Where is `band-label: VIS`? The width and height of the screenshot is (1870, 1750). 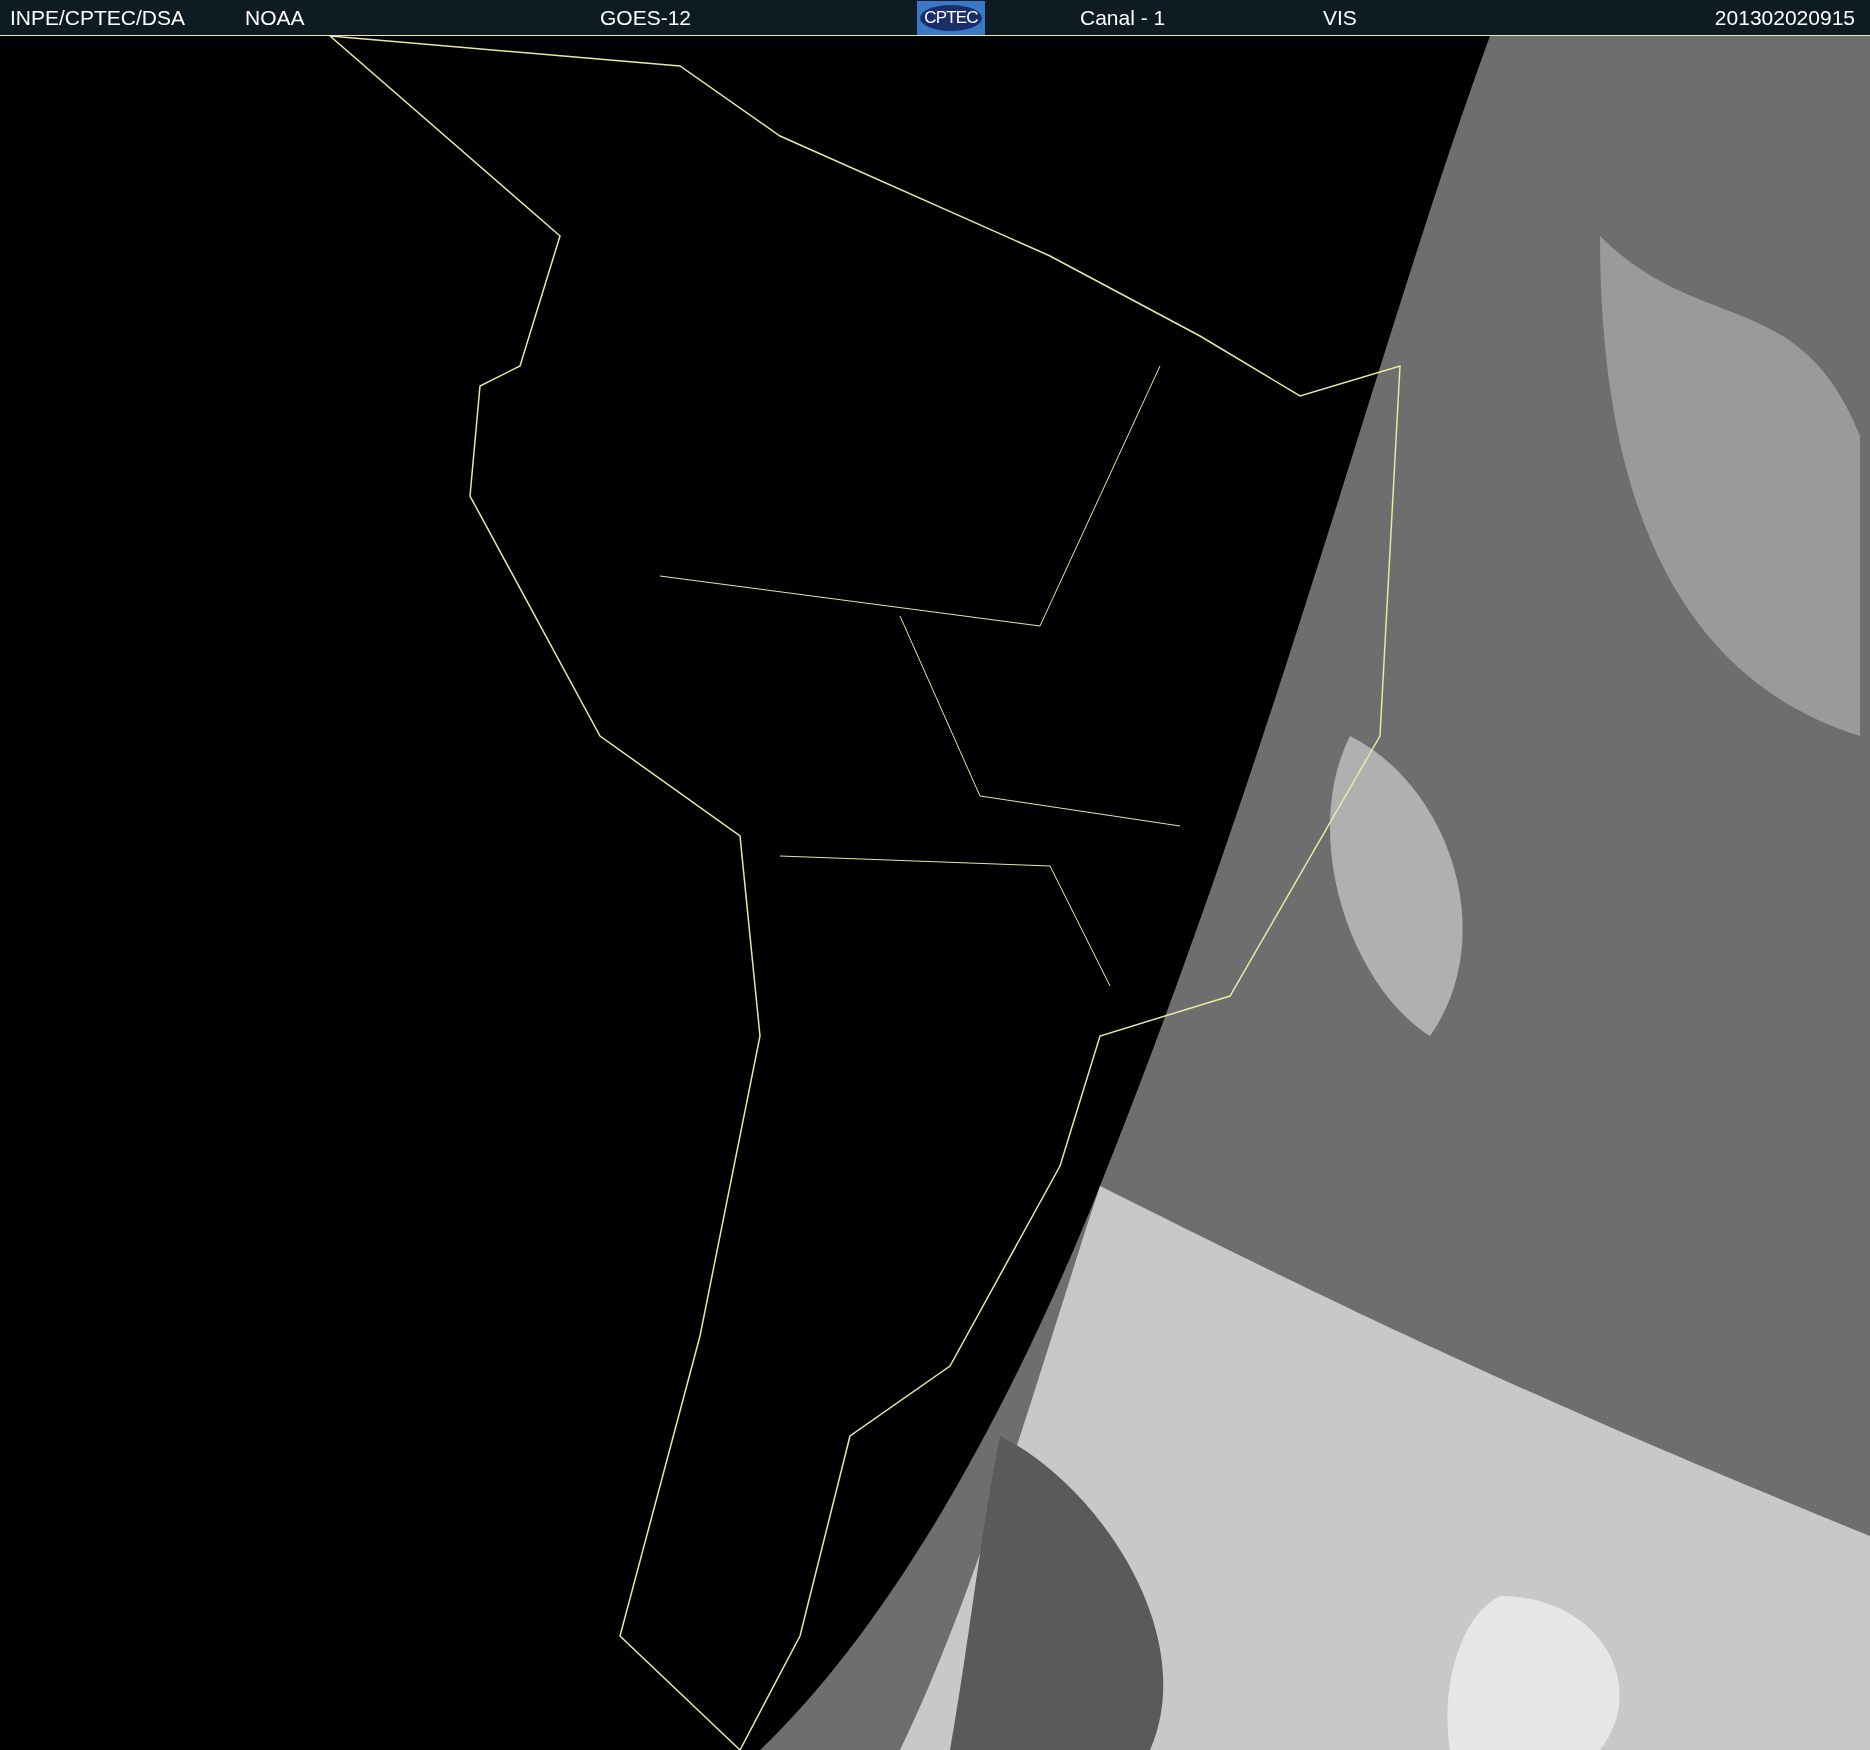 band-label: VIS is located at coordinates (1340, 17).